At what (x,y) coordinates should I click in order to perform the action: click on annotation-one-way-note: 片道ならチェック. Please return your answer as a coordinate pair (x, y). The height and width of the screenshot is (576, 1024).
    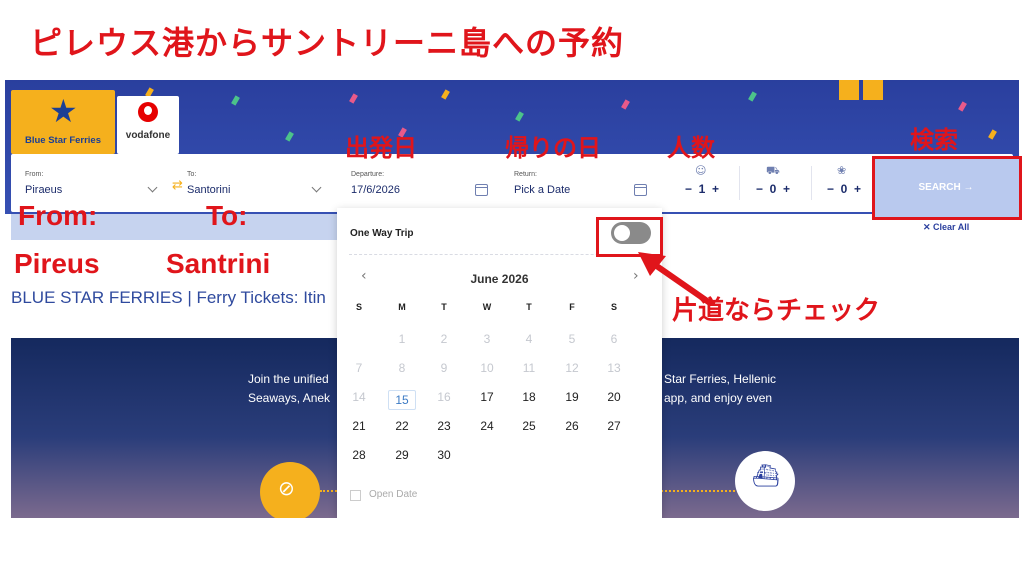
    Looking at the image, I should click on (776, 311).